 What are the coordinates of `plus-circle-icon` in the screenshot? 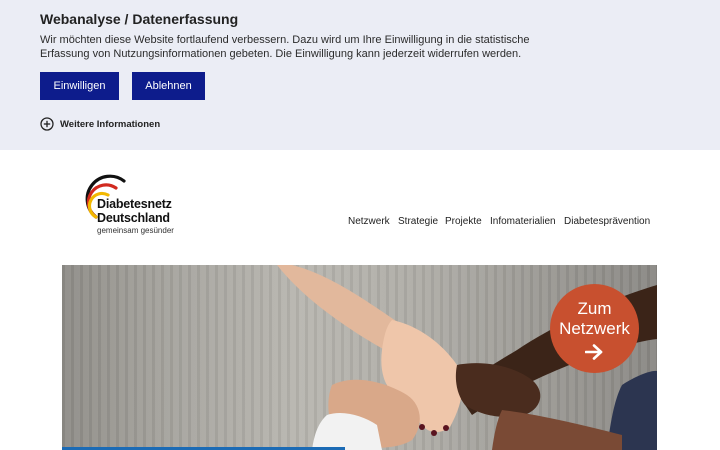 It's located at (47, 124).